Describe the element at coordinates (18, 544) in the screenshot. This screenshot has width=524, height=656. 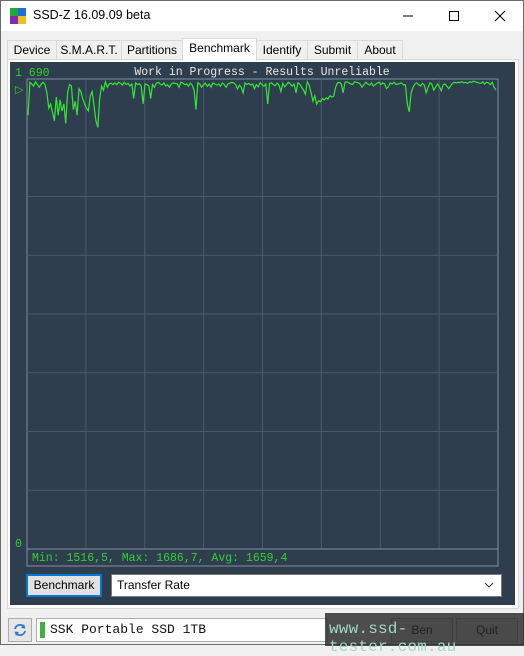
I see `y-min-label: 0` at that location.